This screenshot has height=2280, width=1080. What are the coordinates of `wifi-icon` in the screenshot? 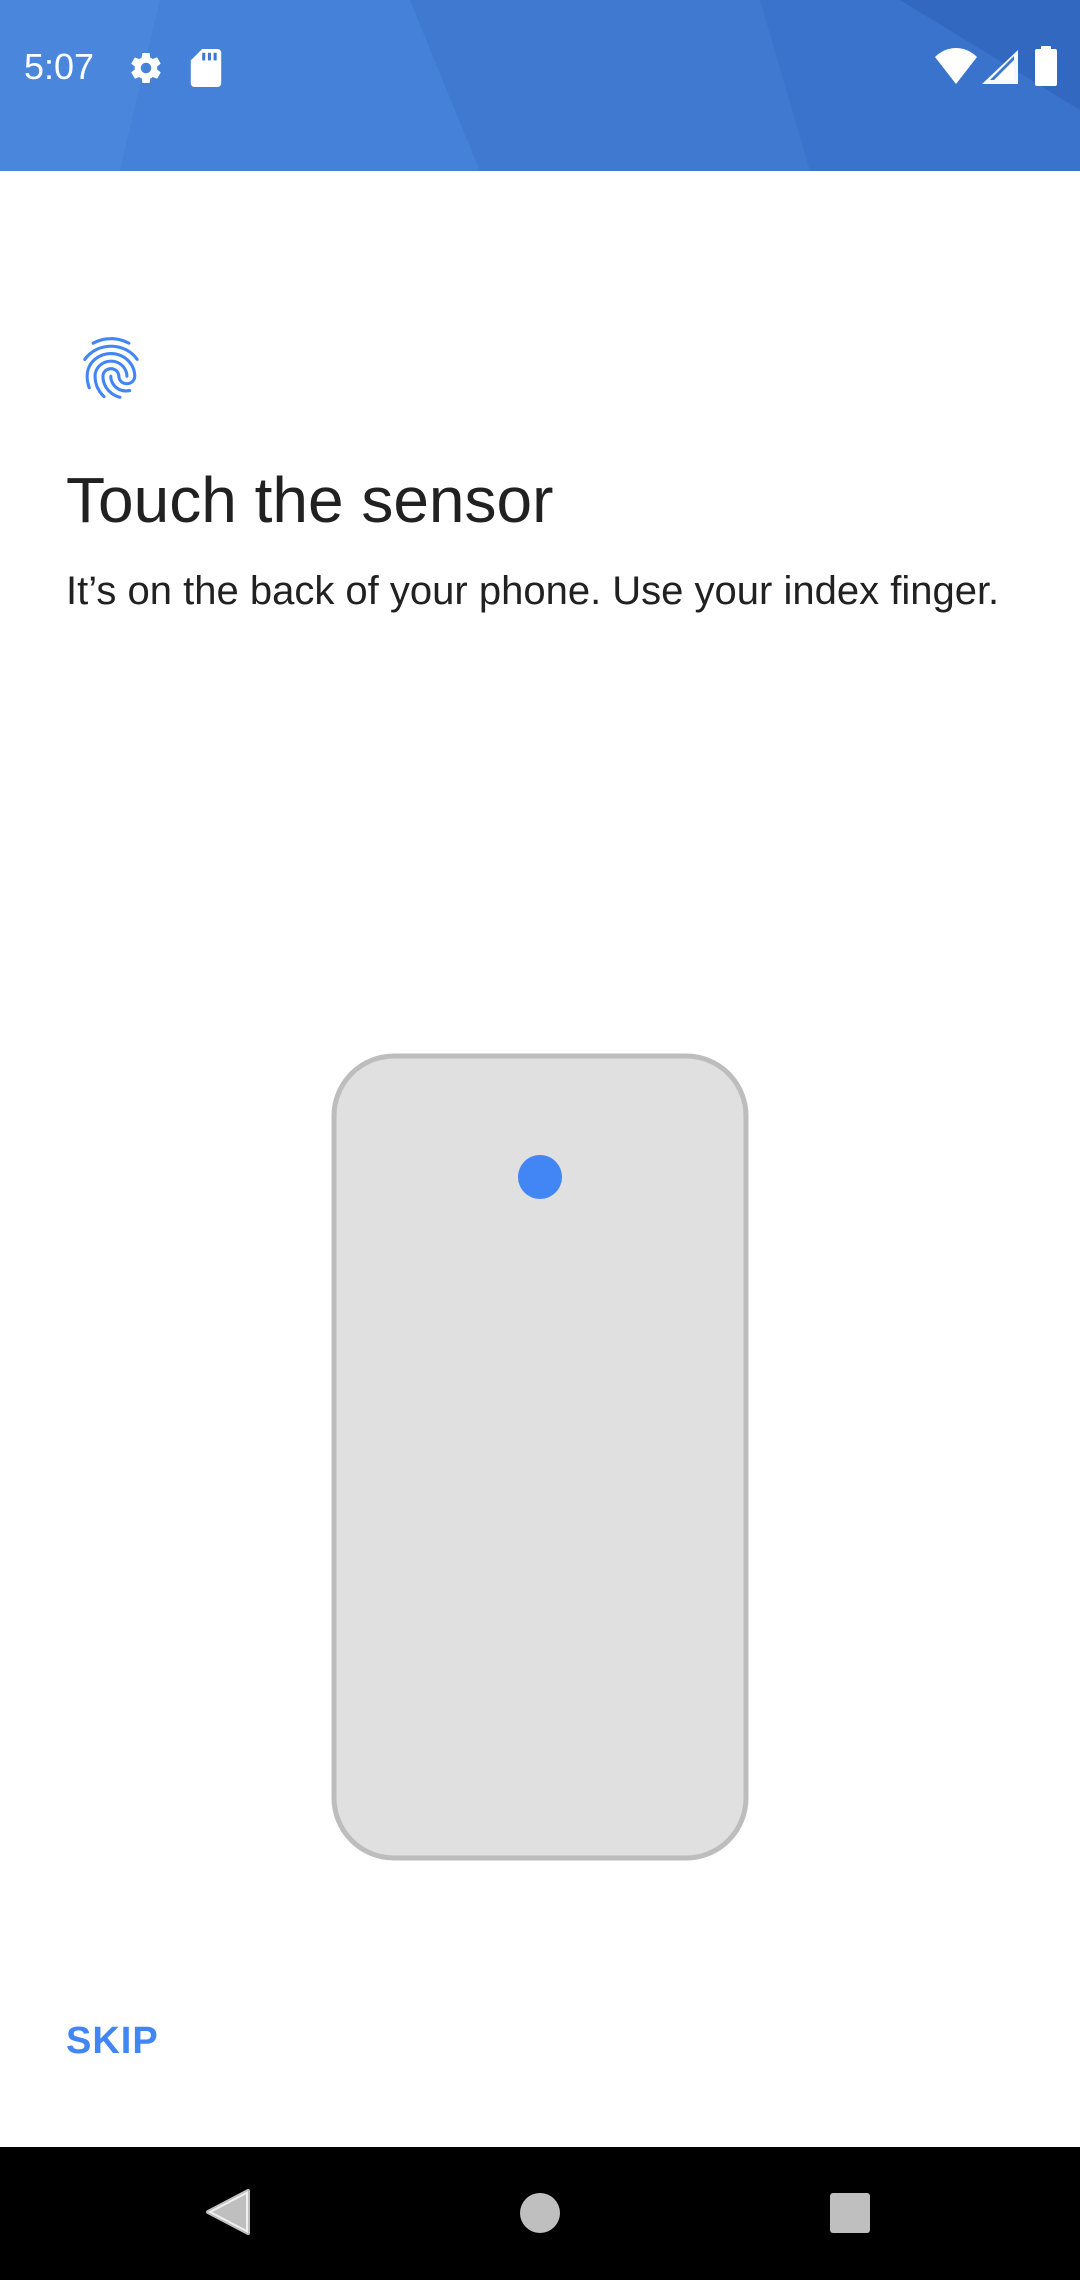 It's located at (956, 66).